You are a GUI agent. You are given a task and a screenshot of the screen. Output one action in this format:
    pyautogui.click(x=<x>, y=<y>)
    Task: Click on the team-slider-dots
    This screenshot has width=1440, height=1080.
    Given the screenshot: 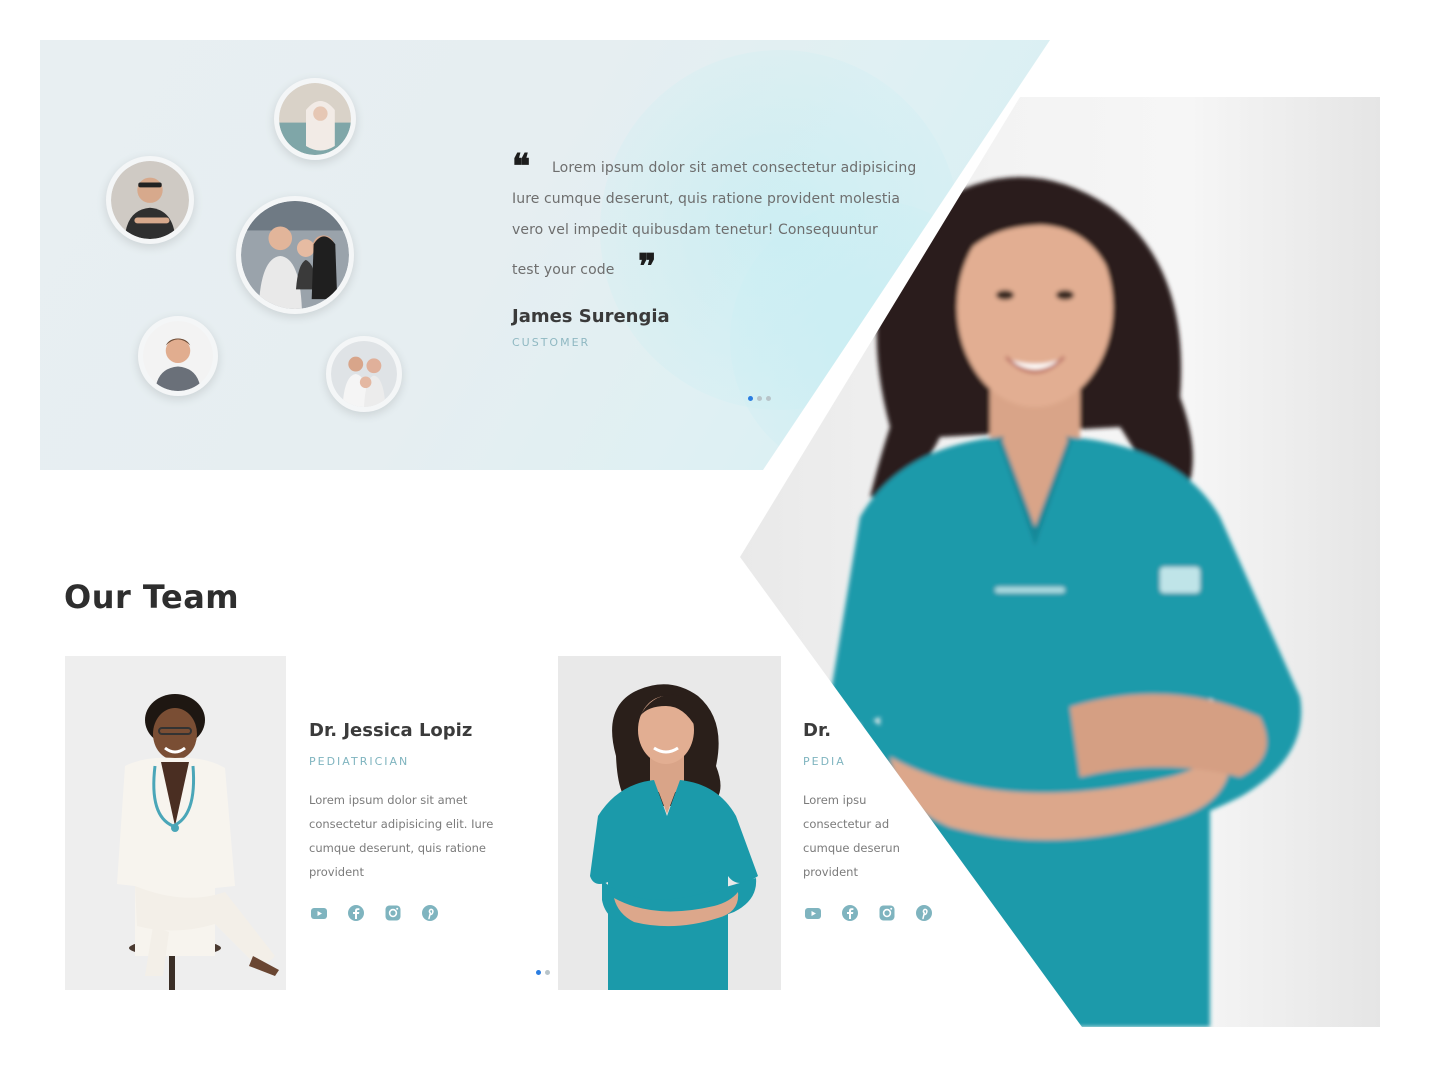 What is the action you would take?
    pyautogui.click(x=543, y=972)
    